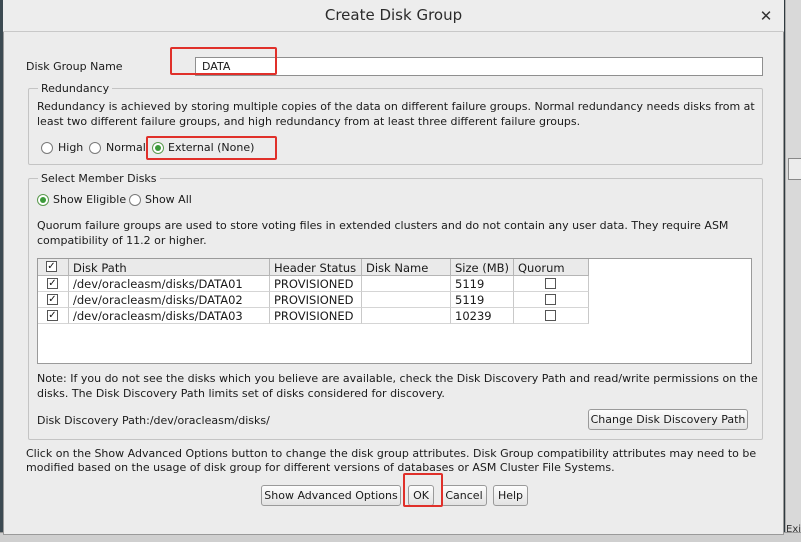 The width and height of the screenshot is (801, 542). I want to click on redundancy-normal-label: Normal, so click(126, 147).